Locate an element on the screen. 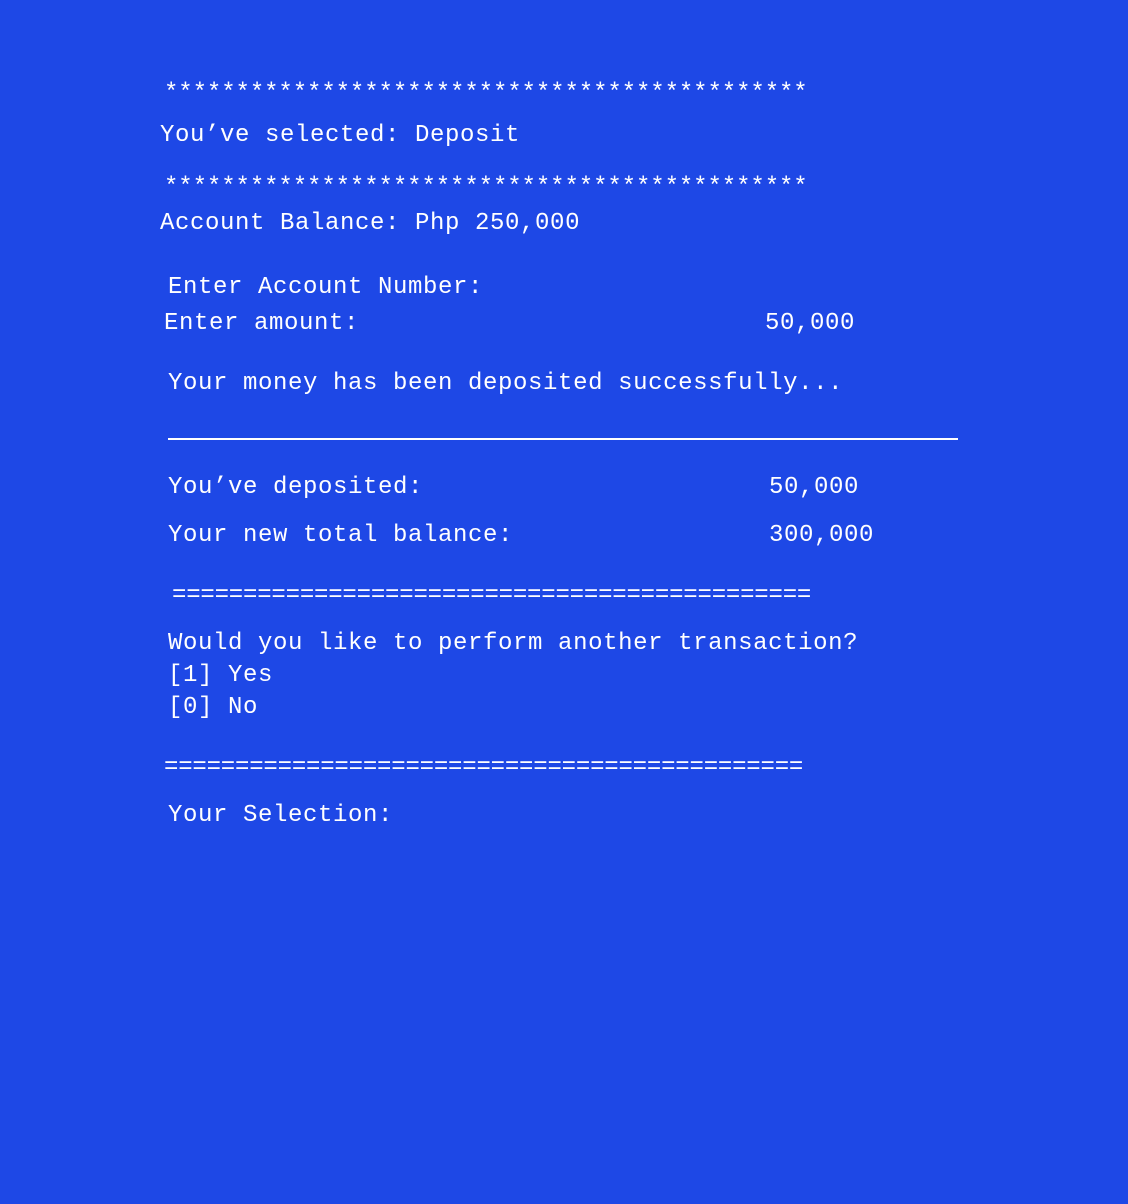 This screenshot has width=1128, height=1204. amount-prompt: Enter amount: is located at coordinates (262, 323).